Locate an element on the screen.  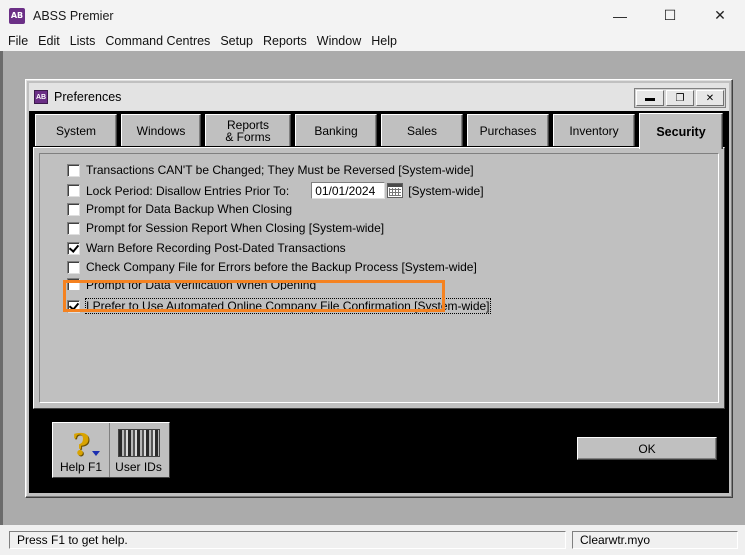
dropdown-arrow-icon is located at coordinates (95, 453).